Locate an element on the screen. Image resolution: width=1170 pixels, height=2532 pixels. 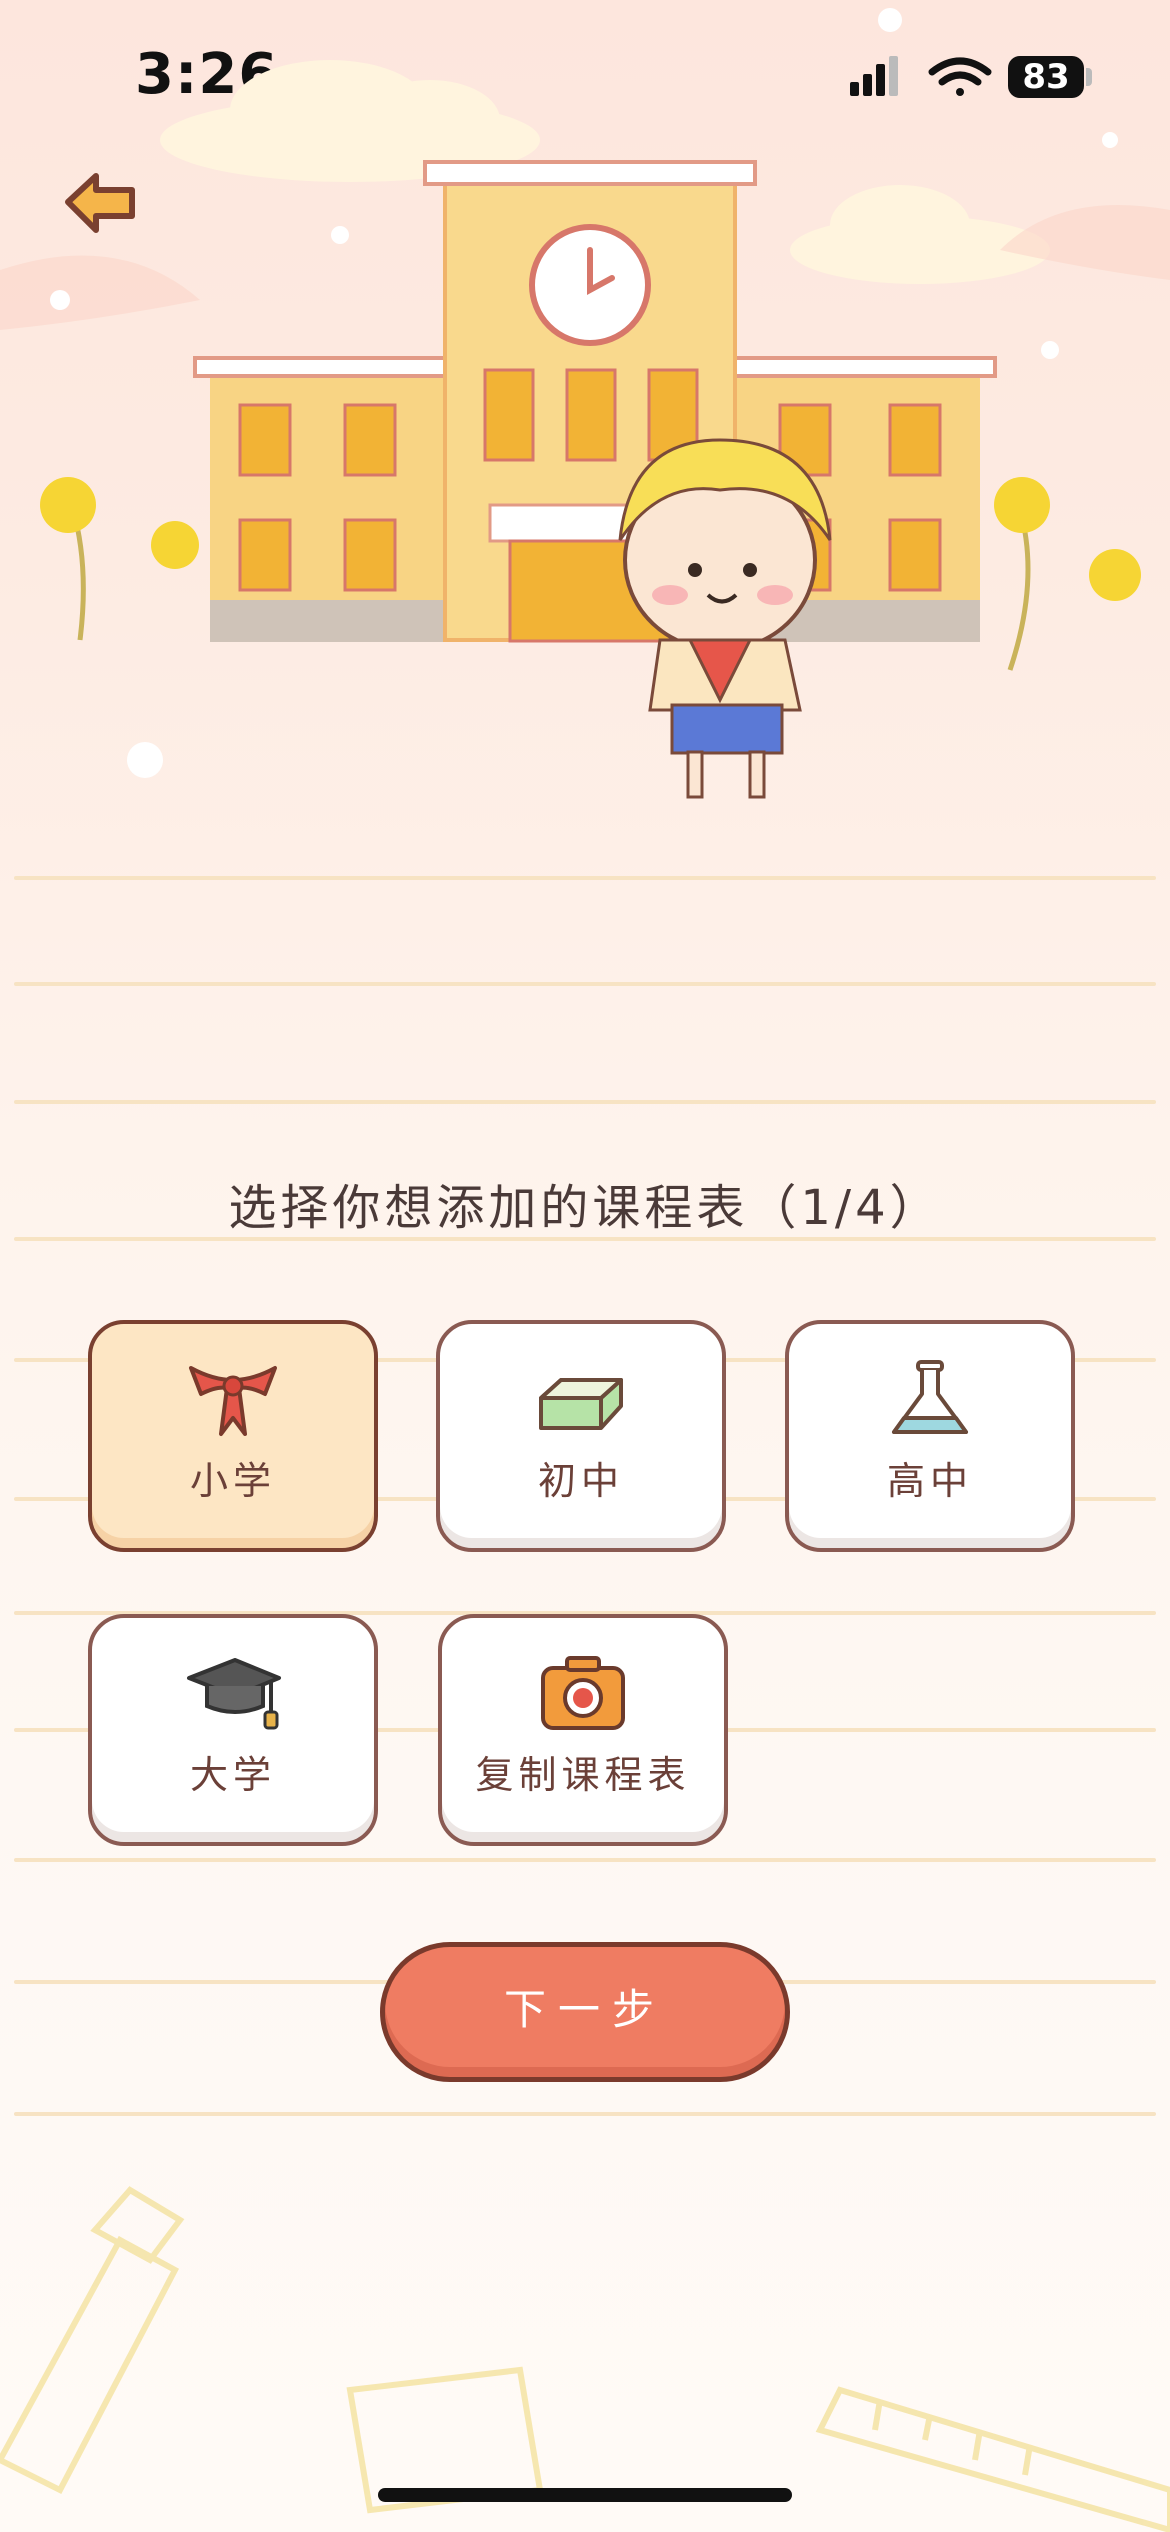
yellow-flower-left is located at coordinates (119, 559).